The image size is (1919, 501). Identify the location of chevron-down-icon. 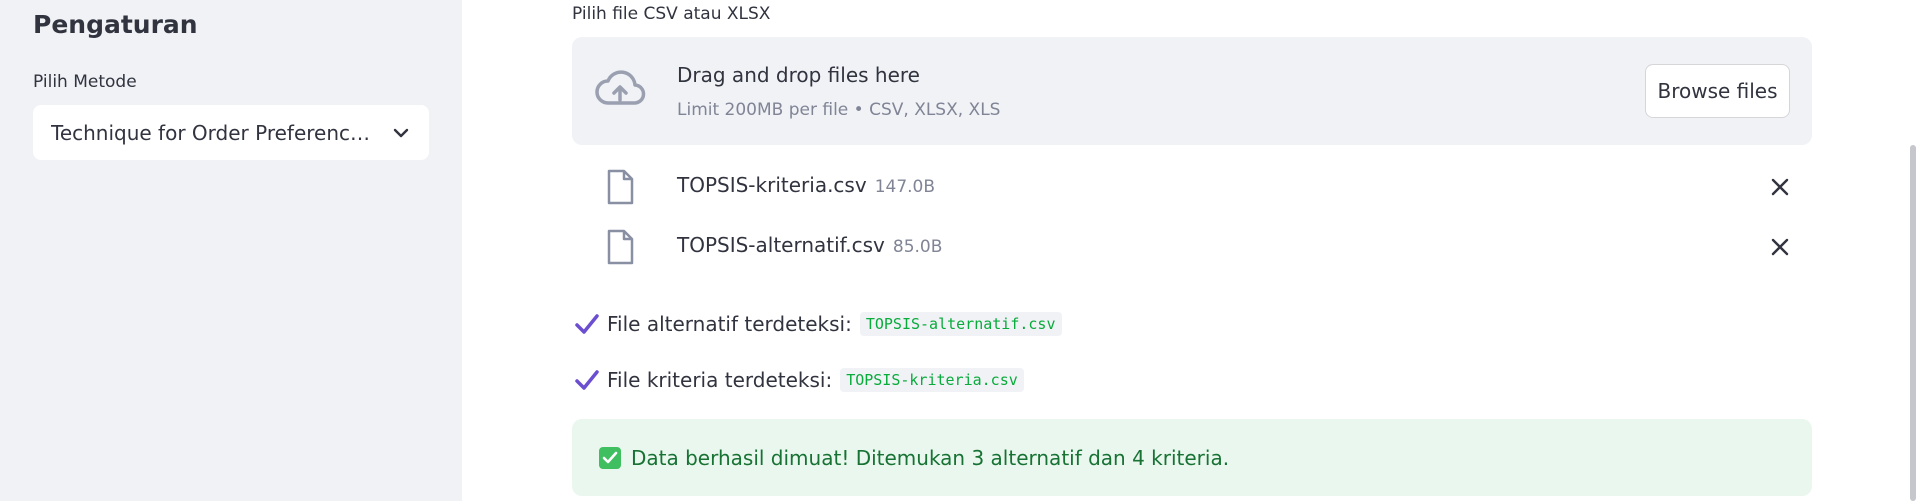
(401, 133).